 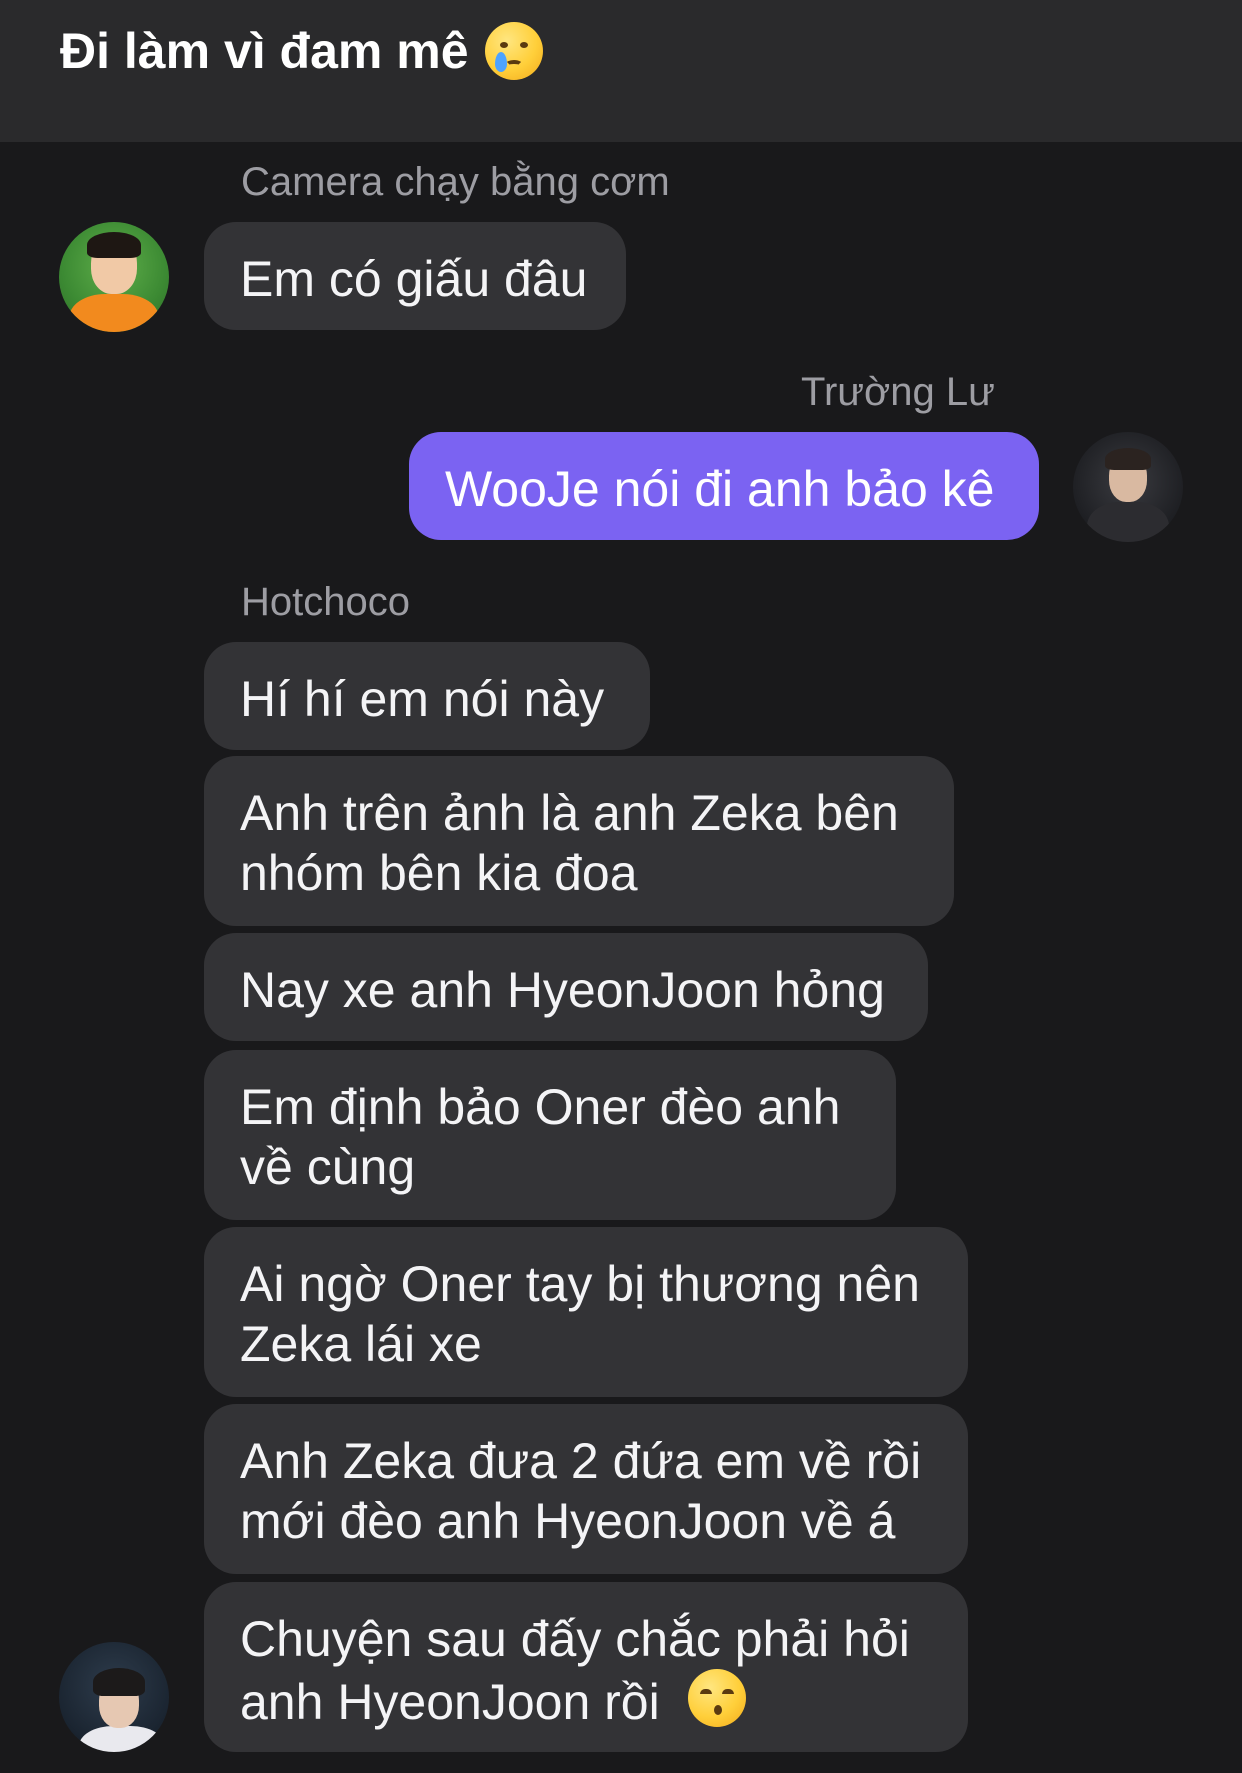 I want to click on message-text-line: về cùng, so click(x=328, y=1167).